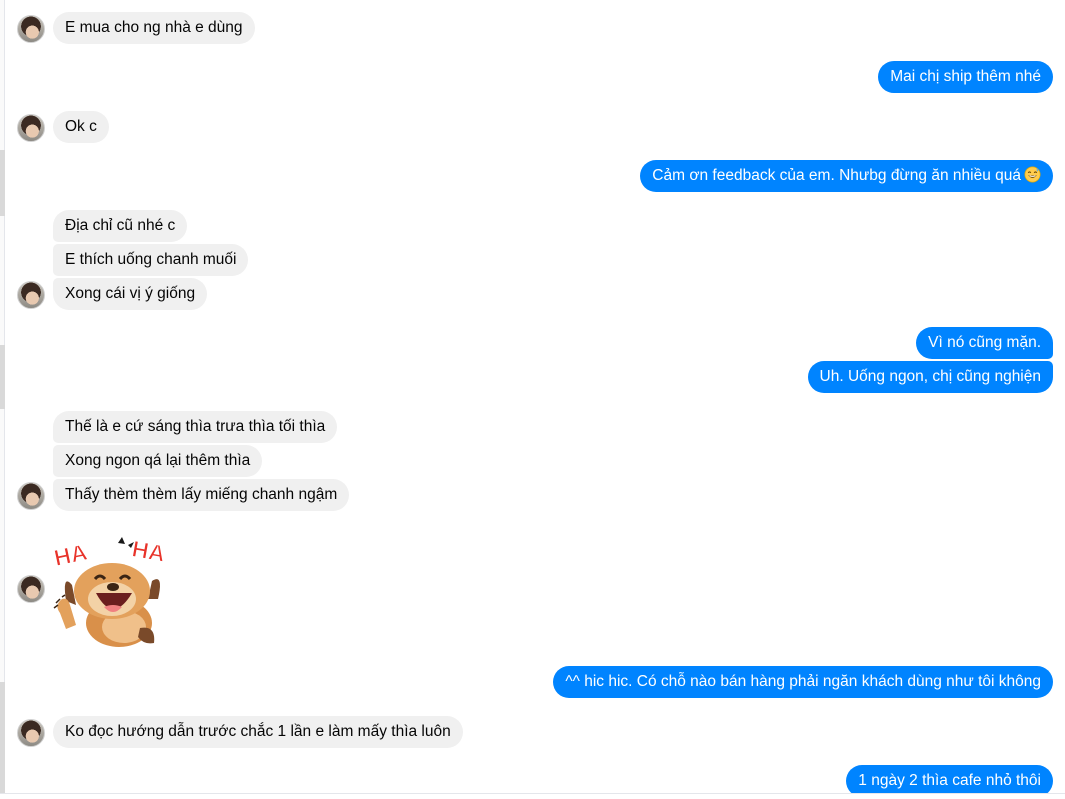 This screenshot has width=1065, height=799. What do you see at coordinates (965, 77) in the screenshot?
I see `outgoing-message: Mai chị ship thêm nhé` at bounding box center [965, 77].